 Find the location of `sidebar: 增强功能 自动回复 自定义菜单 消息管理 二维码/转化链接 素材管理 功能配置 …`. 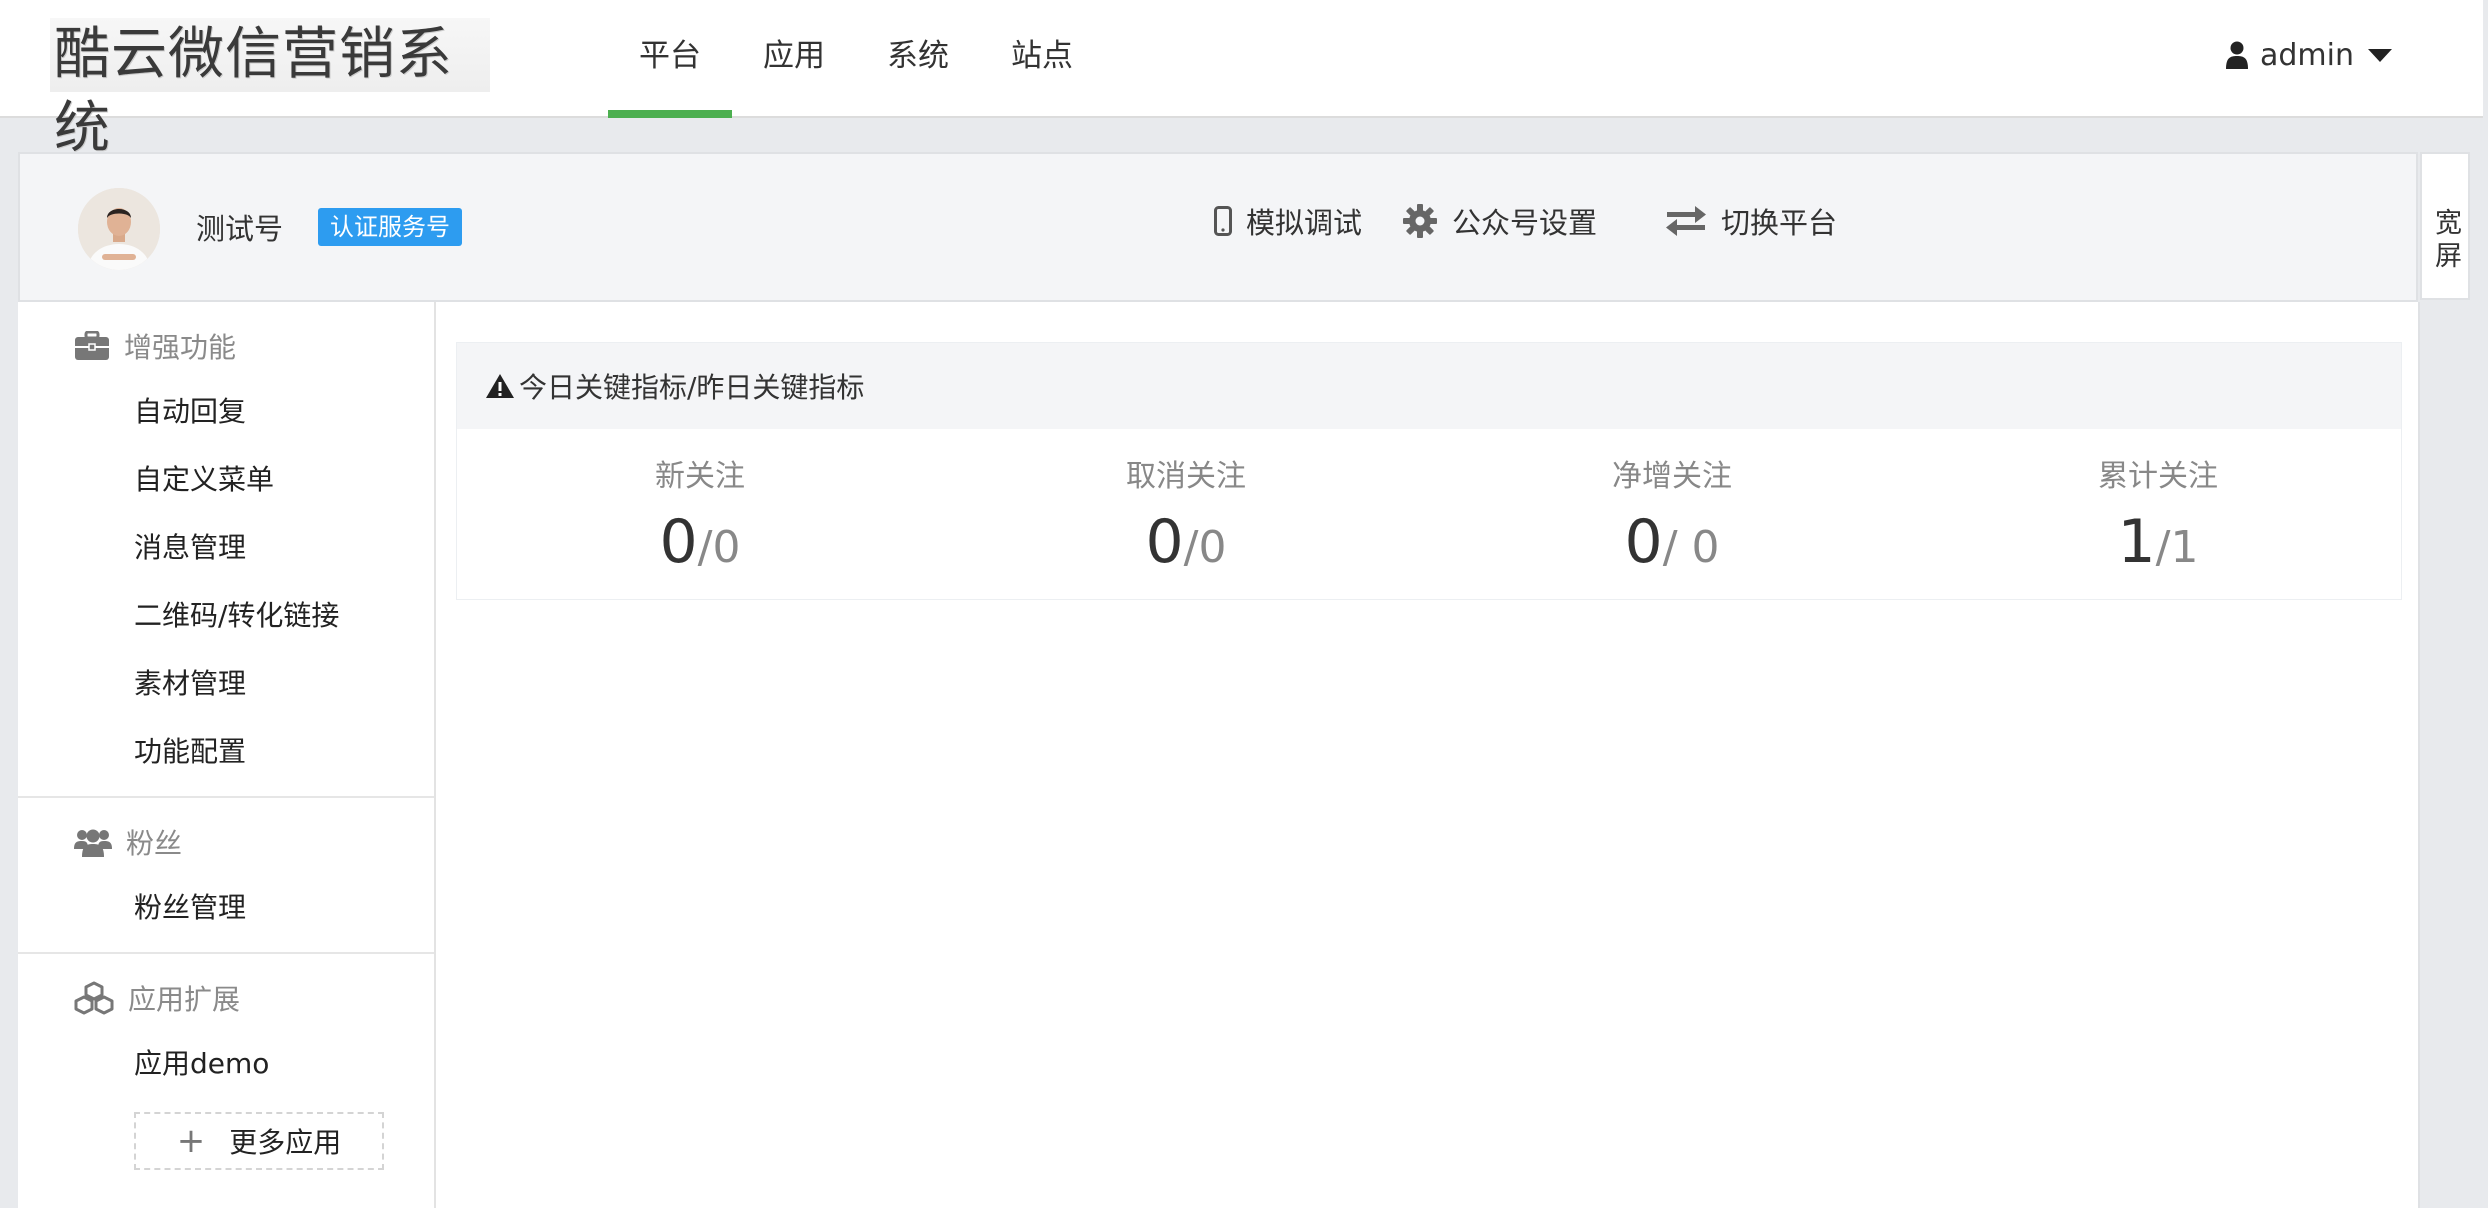

sidebar: 增强功能 自动回复 自定义菜单 消息管理 二维码/转化链接 素材管理 功能配置 … is located at coordinates (227, 755).